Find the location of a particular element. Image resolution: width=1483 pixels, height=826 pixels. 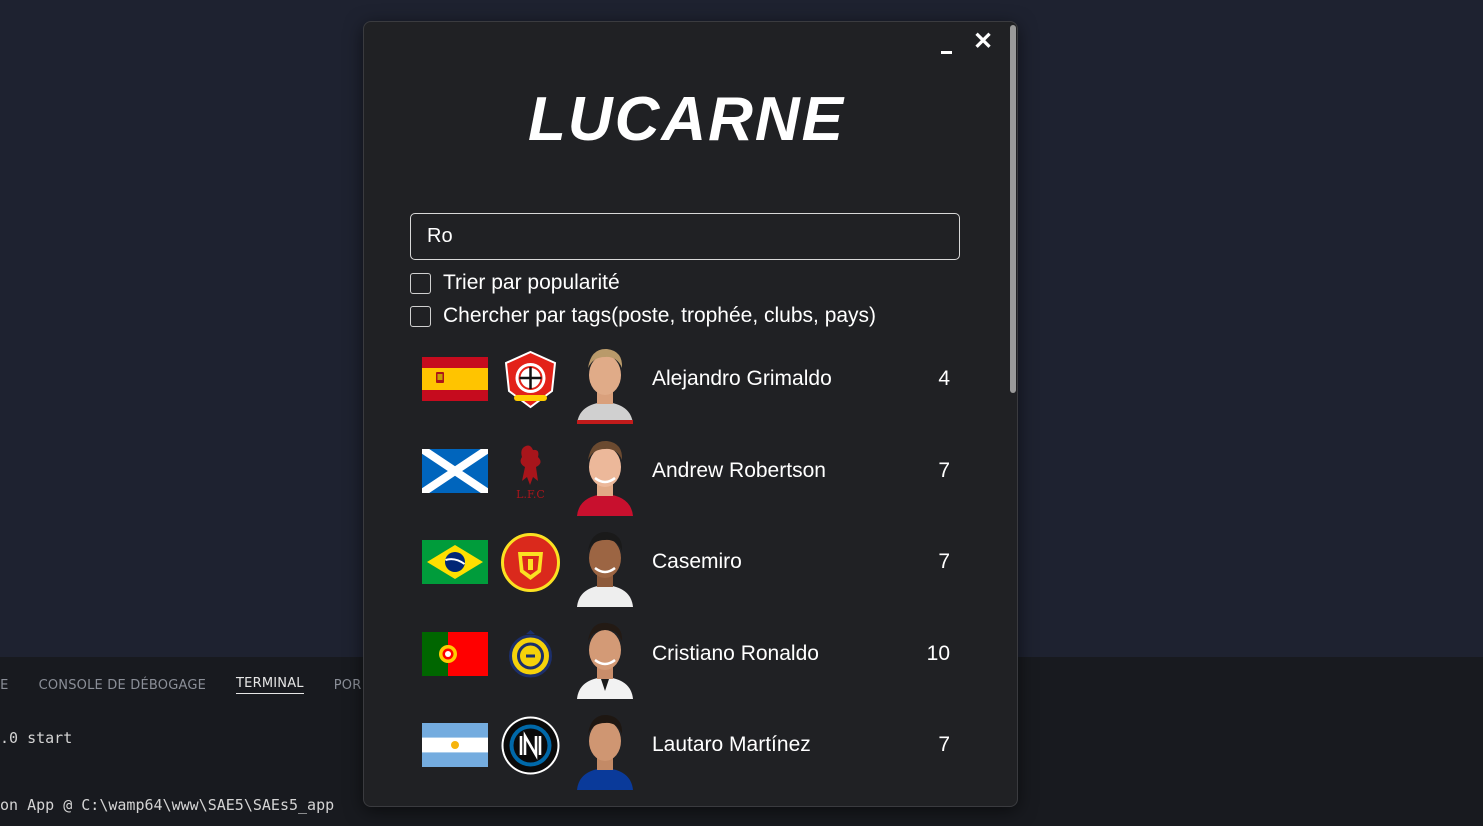

terminal-line: .0 start is located at coordinates (36, 738).